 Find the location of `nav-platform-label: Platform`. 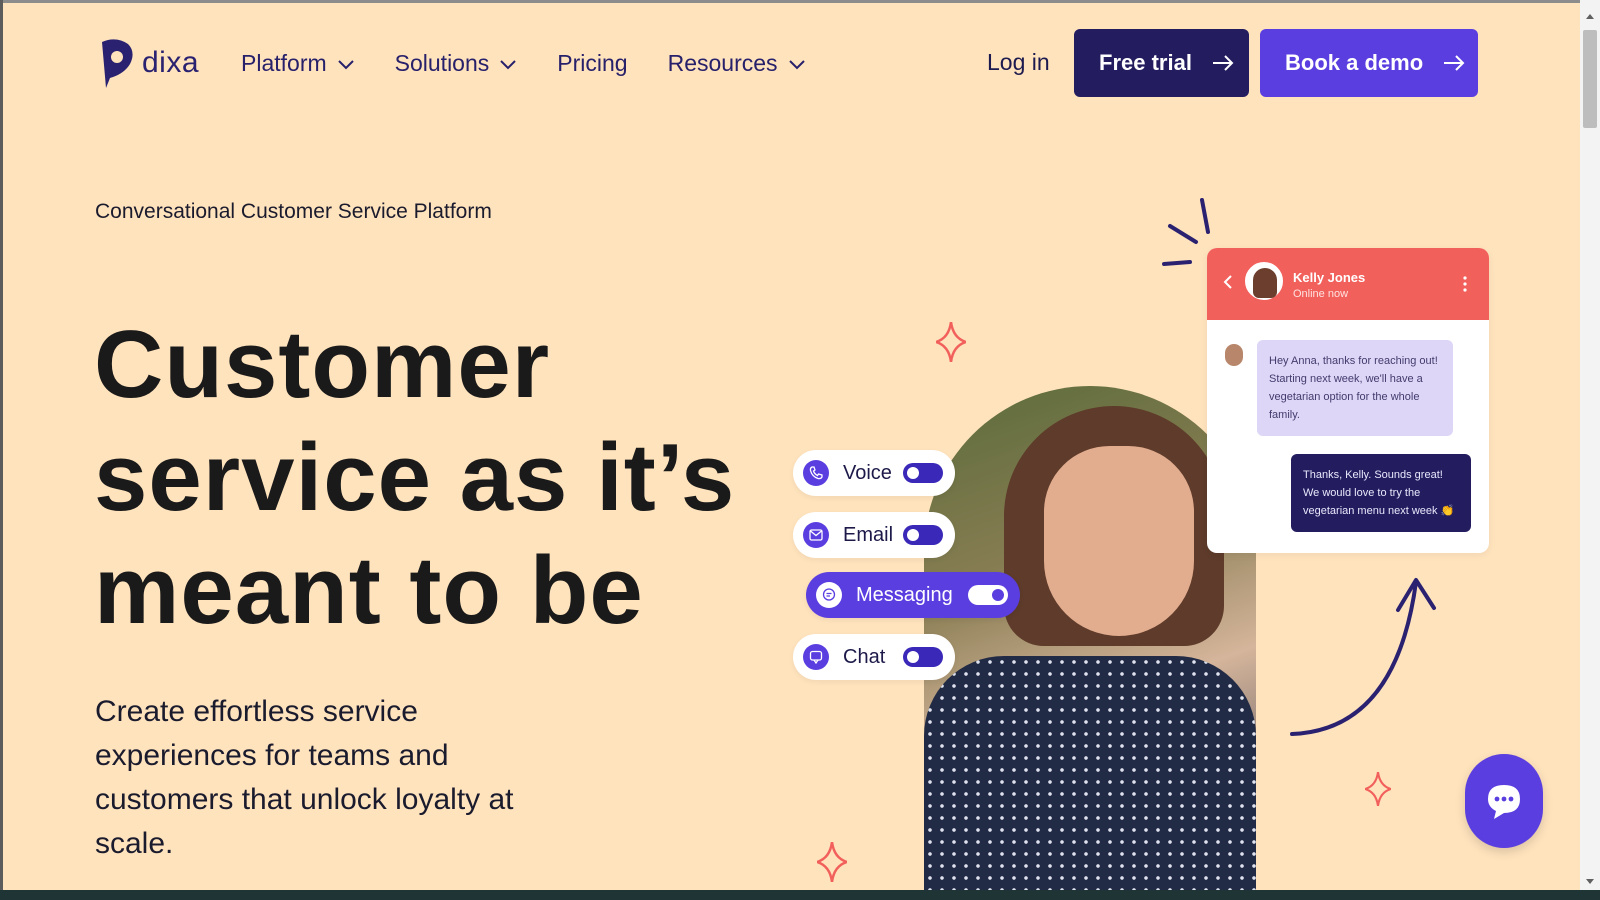

nav-platform-label: Platform is located at coordinates (284, 63).